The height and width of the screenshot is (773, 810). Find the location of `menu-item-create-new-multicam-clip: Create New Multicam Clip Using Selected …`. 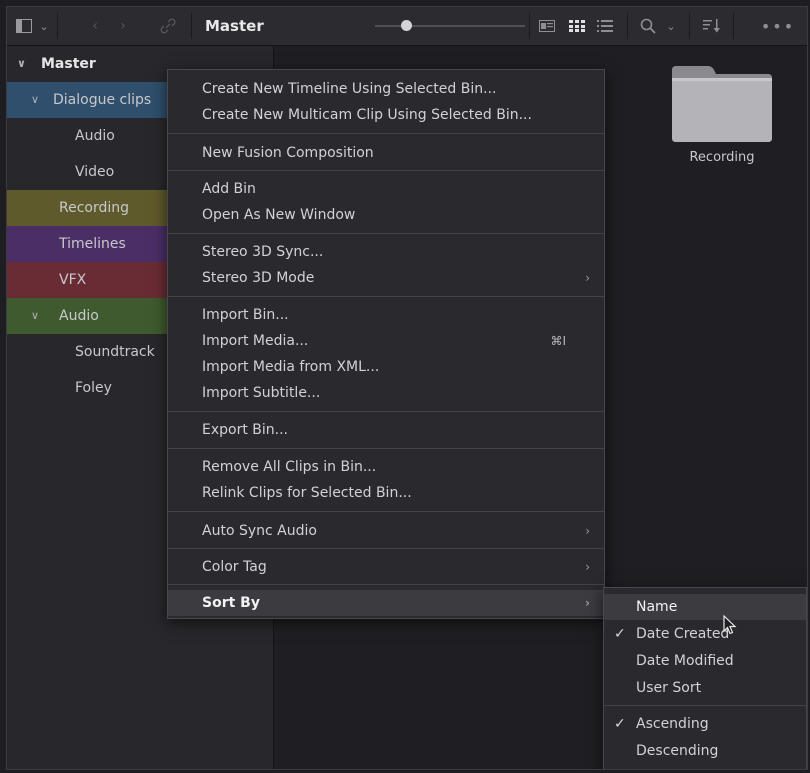

menu-item-create-new-multicam-clip: Create New Multicam Clip Using Selected … is located at coordinates (386, 115).